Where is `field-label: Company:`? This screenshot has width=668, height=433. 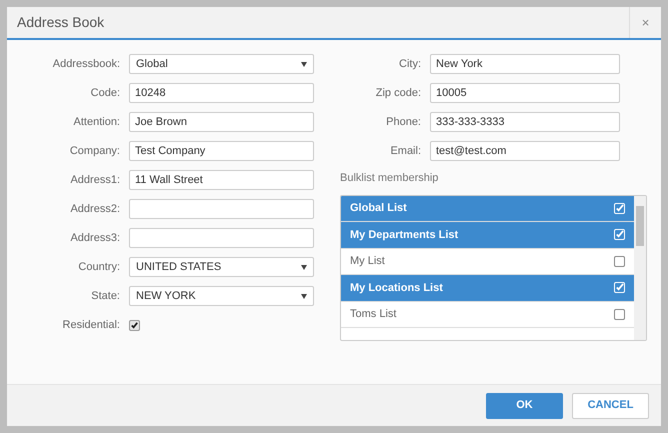
field-label: Company: is located at coordinates (94, 151).